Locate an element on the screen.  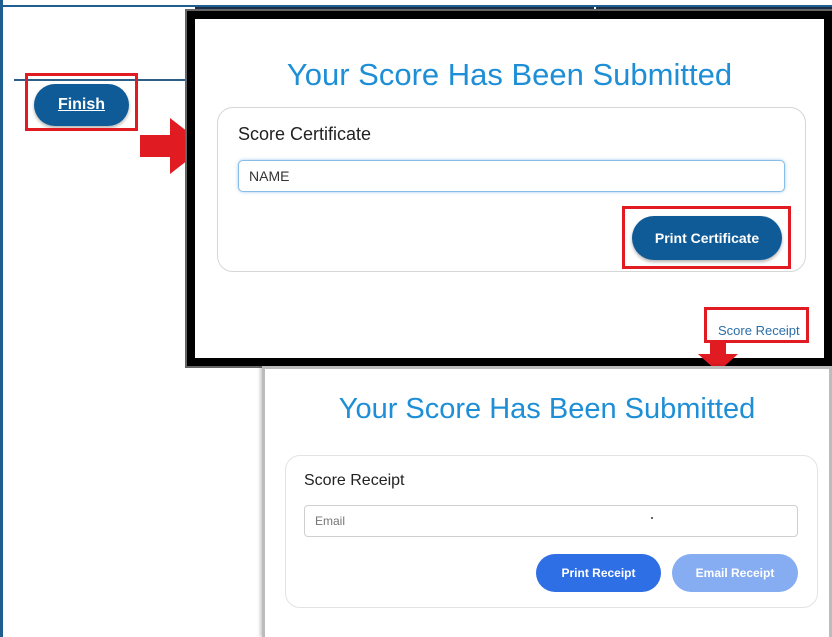
certificate-modal-title: Your Score Has Been Submitted is located at coordinates (509, 74).